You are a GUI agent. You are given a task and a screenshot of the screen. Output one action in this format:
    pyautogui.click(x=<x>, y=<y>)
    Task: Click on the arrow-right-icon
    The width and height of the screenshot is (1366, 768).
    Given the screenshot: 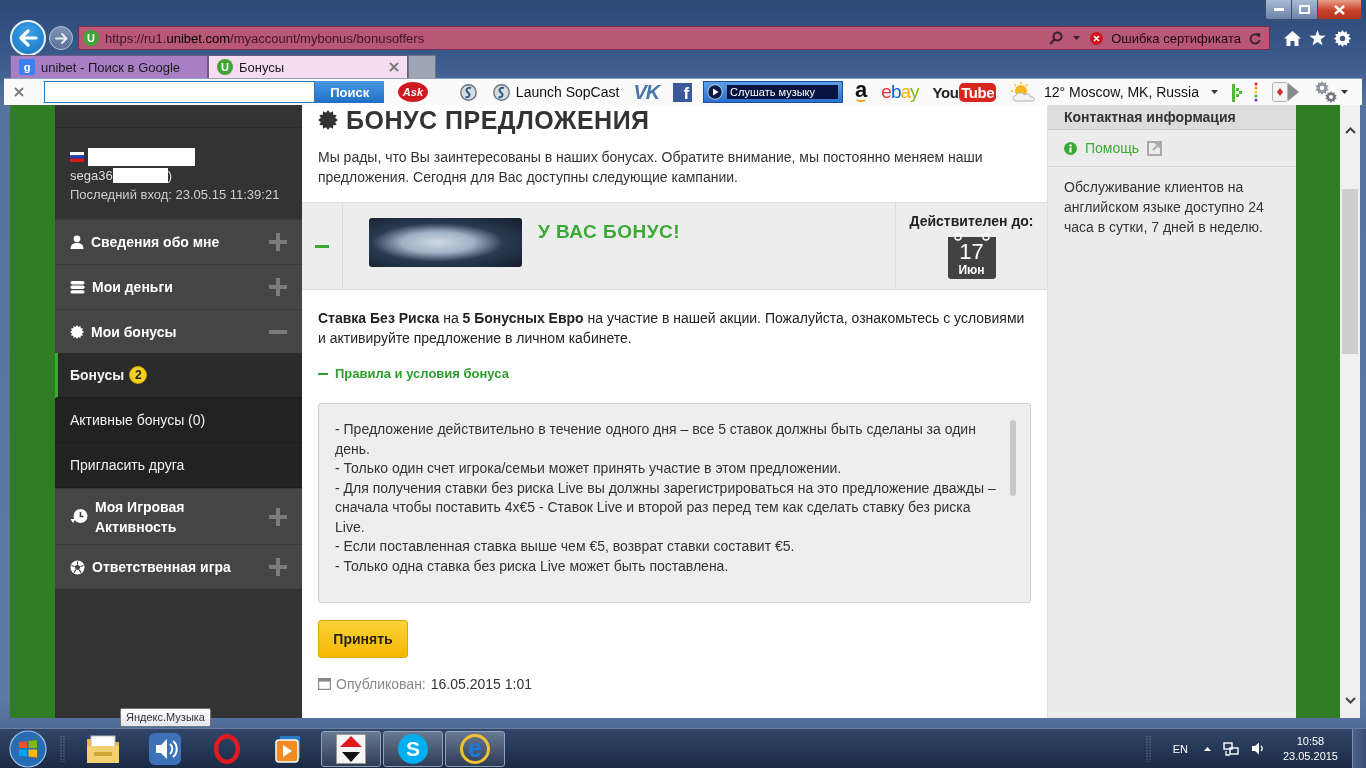 What is the action you would take?
    pyautogui.click(x=1293, y=92)
    